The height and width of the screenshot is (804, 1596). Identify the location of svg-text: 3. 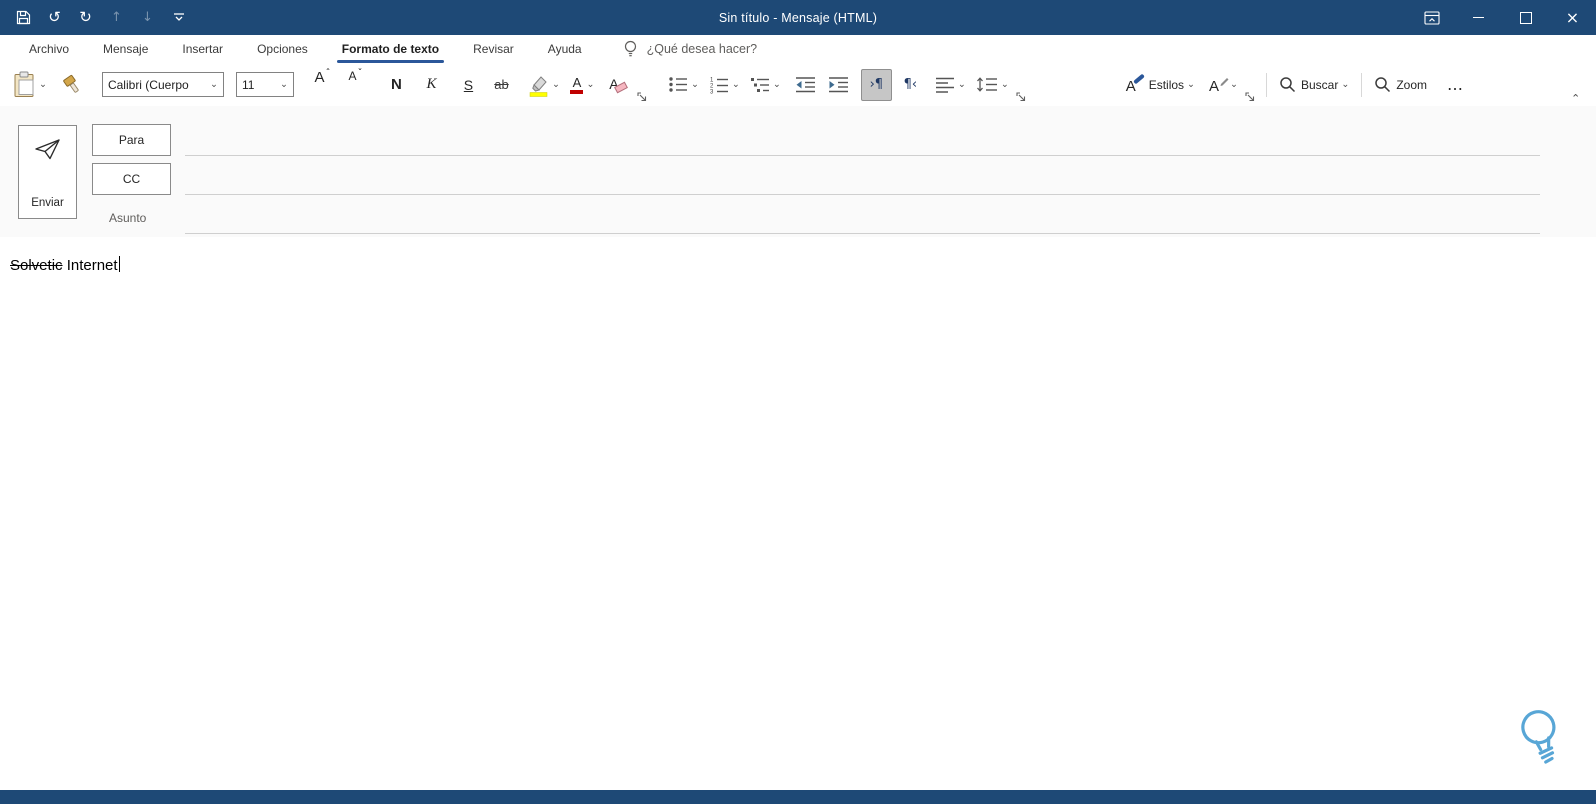
(712, 91).